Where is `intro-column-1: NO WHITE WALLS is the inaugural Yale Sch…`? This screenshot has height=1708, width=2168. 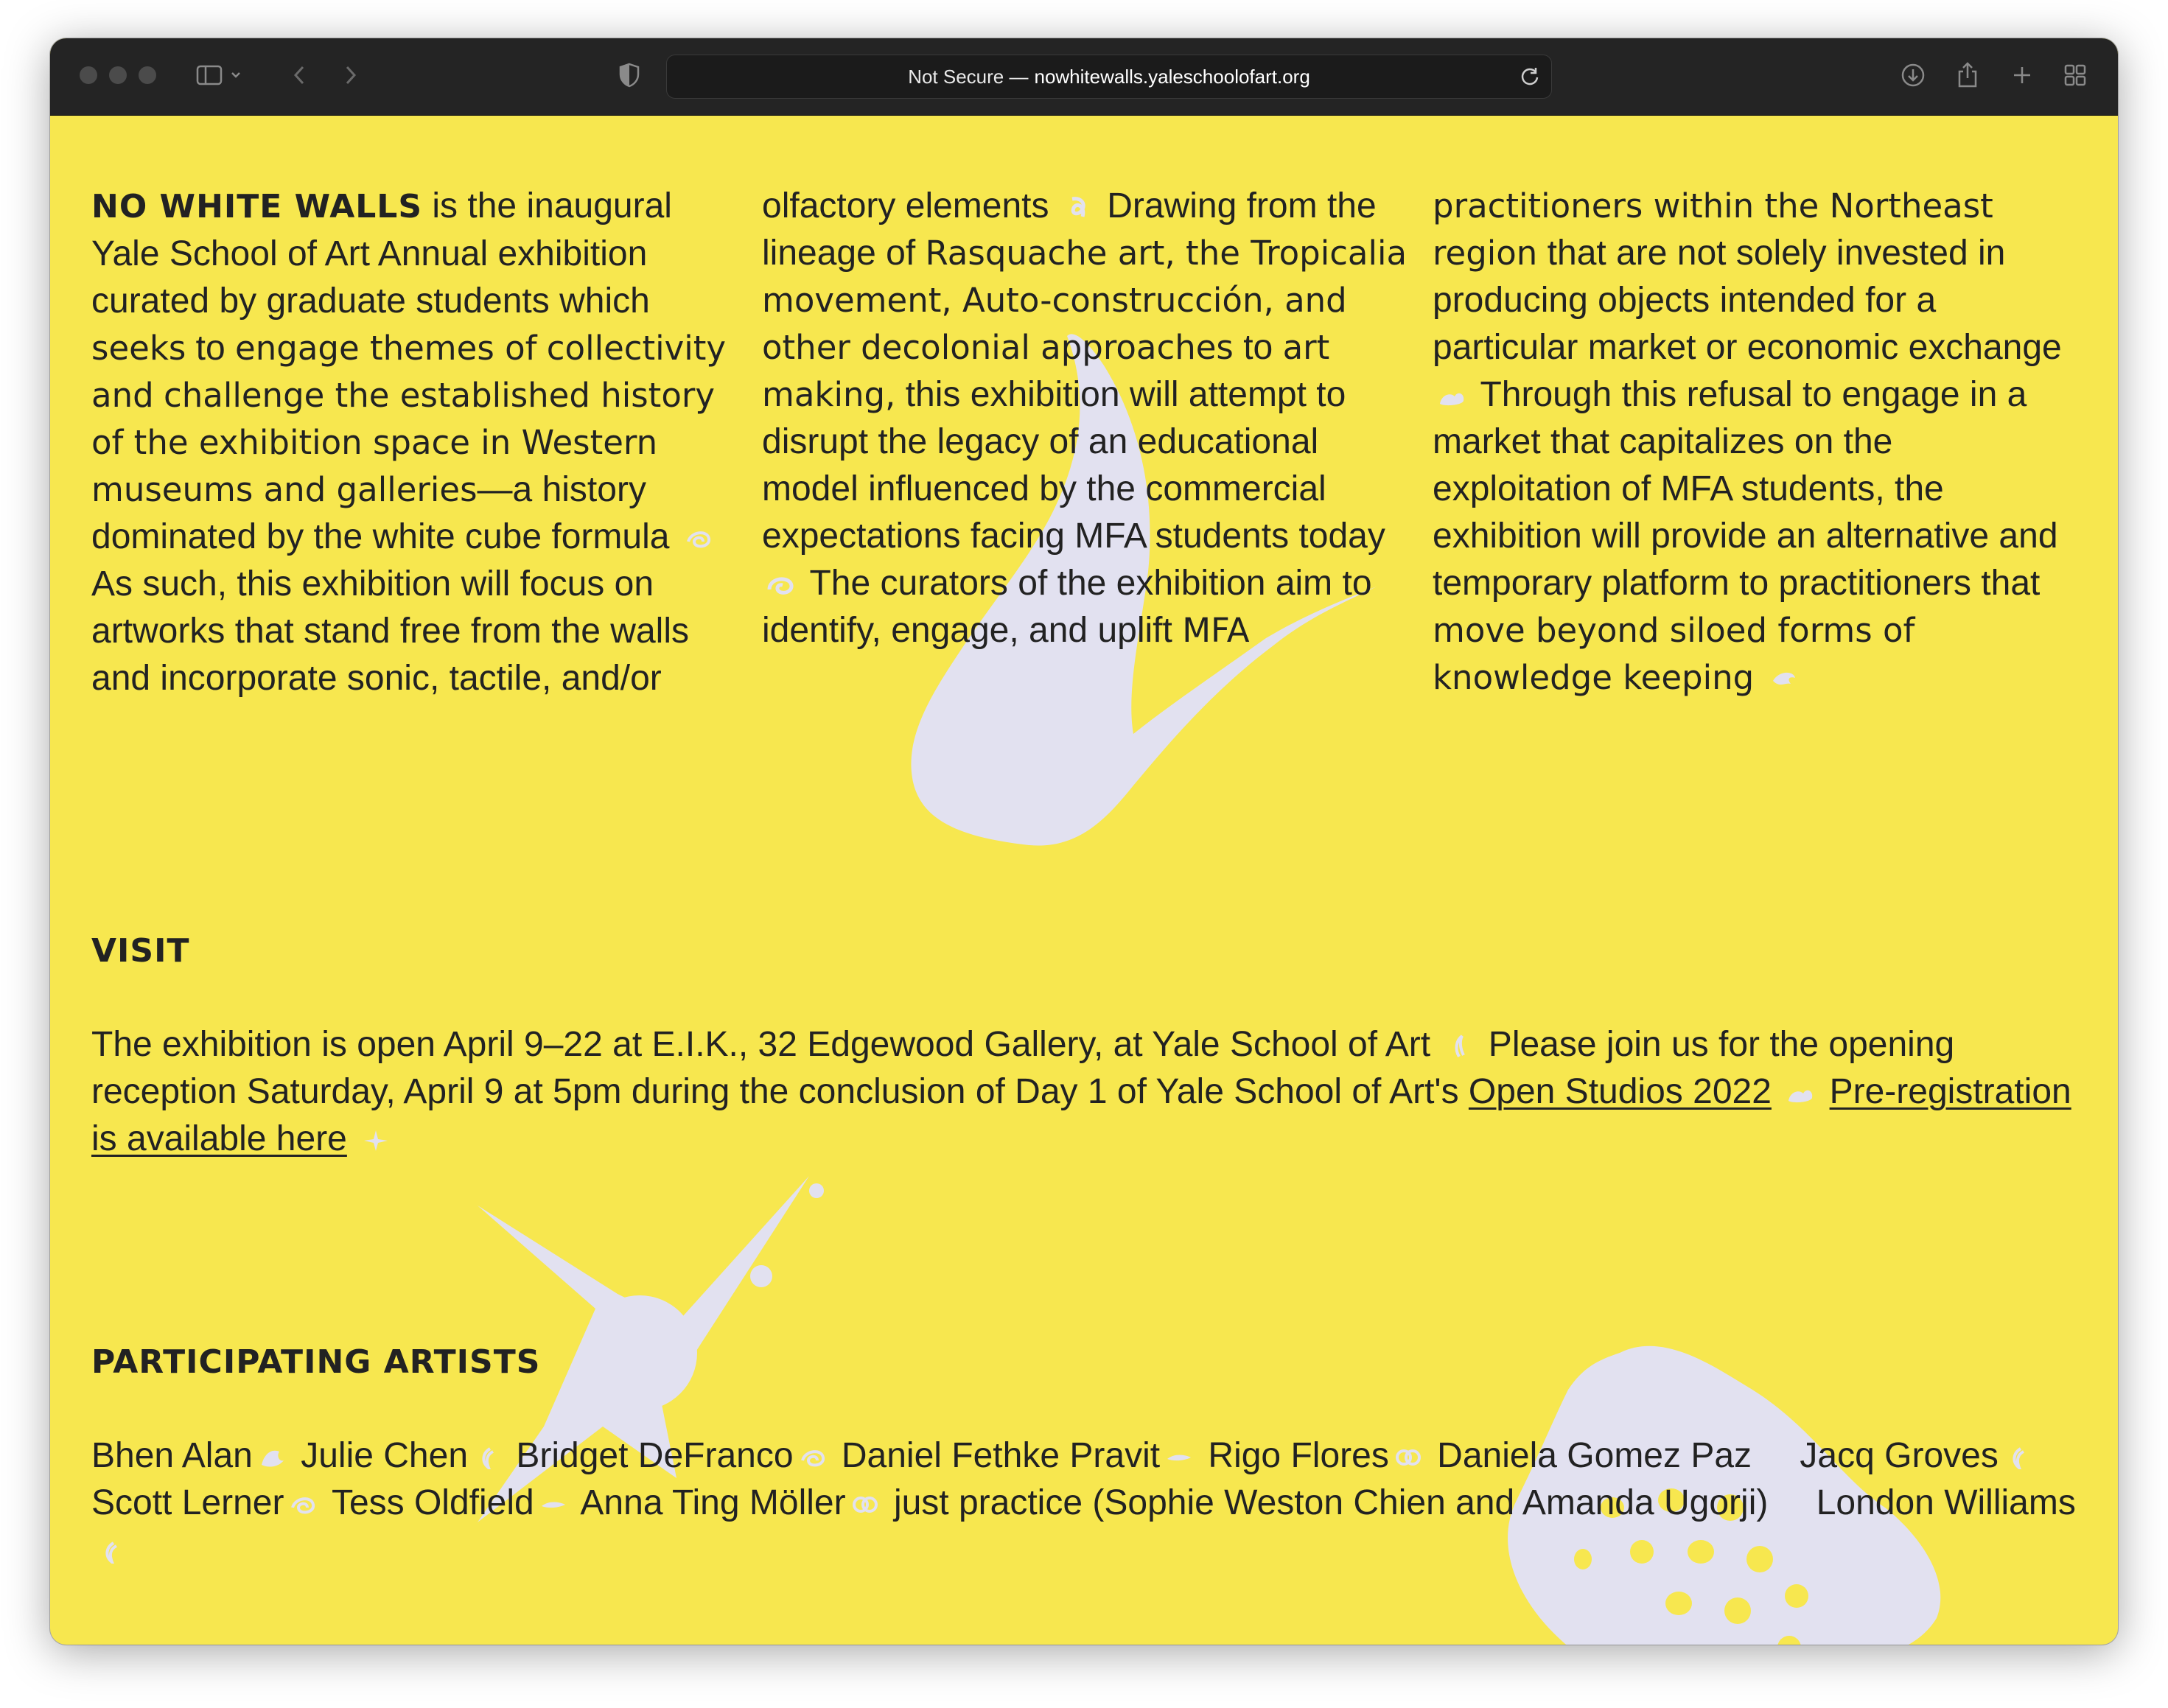
intro-column-1: NO WHITE WALLS is the inaugural Yale Sch… is located at coordinates (415, 442).